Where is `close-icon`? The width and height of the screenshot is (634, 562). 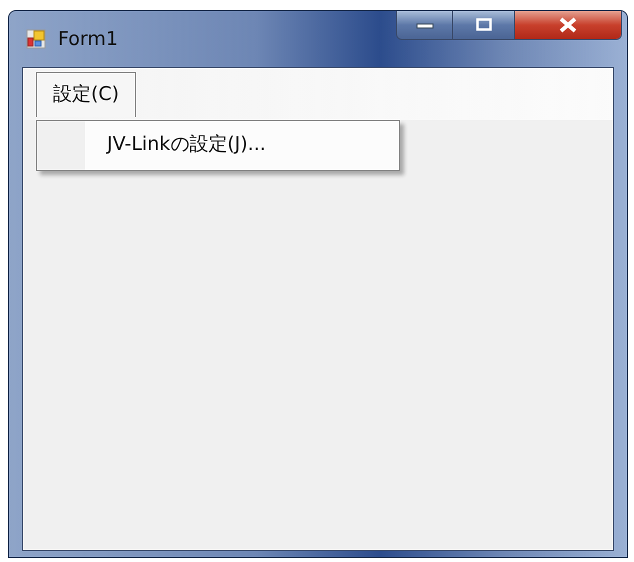 close-icon is located at coordinates (568, 25).